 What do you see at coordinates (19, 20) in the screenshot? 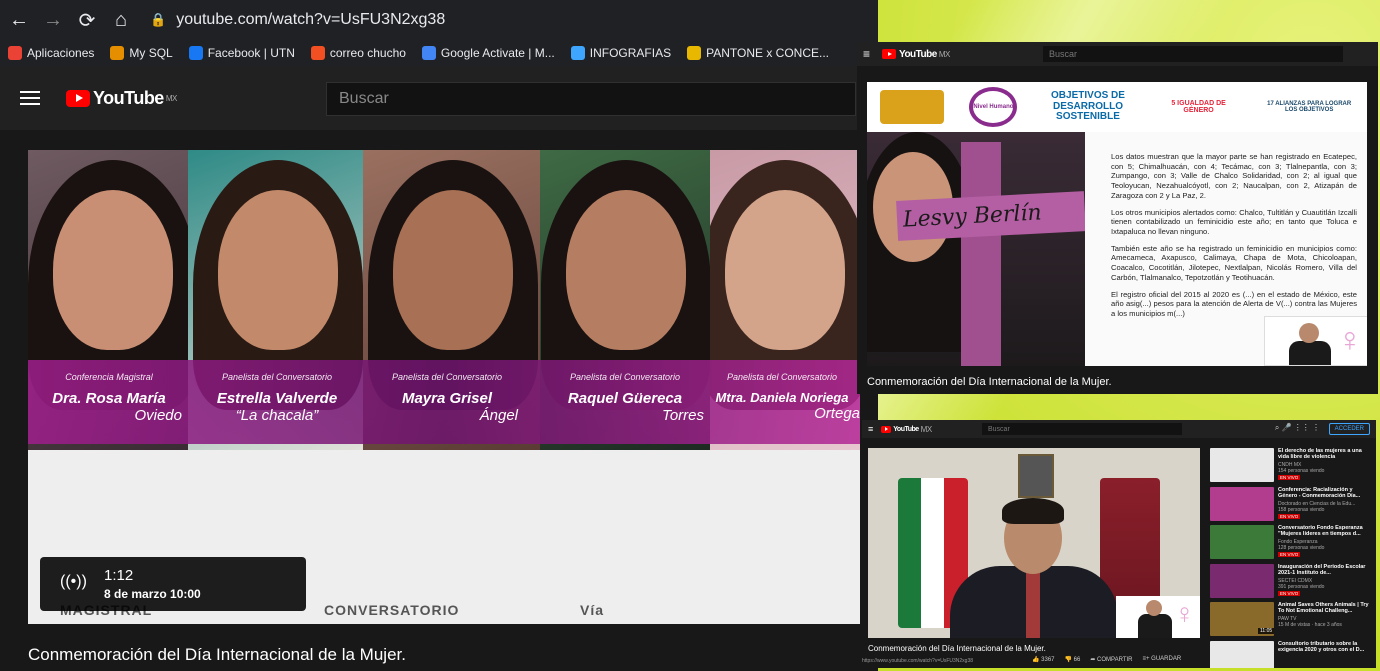
I see `back-arrow-icon: ←` at bounding box center [19, 20].